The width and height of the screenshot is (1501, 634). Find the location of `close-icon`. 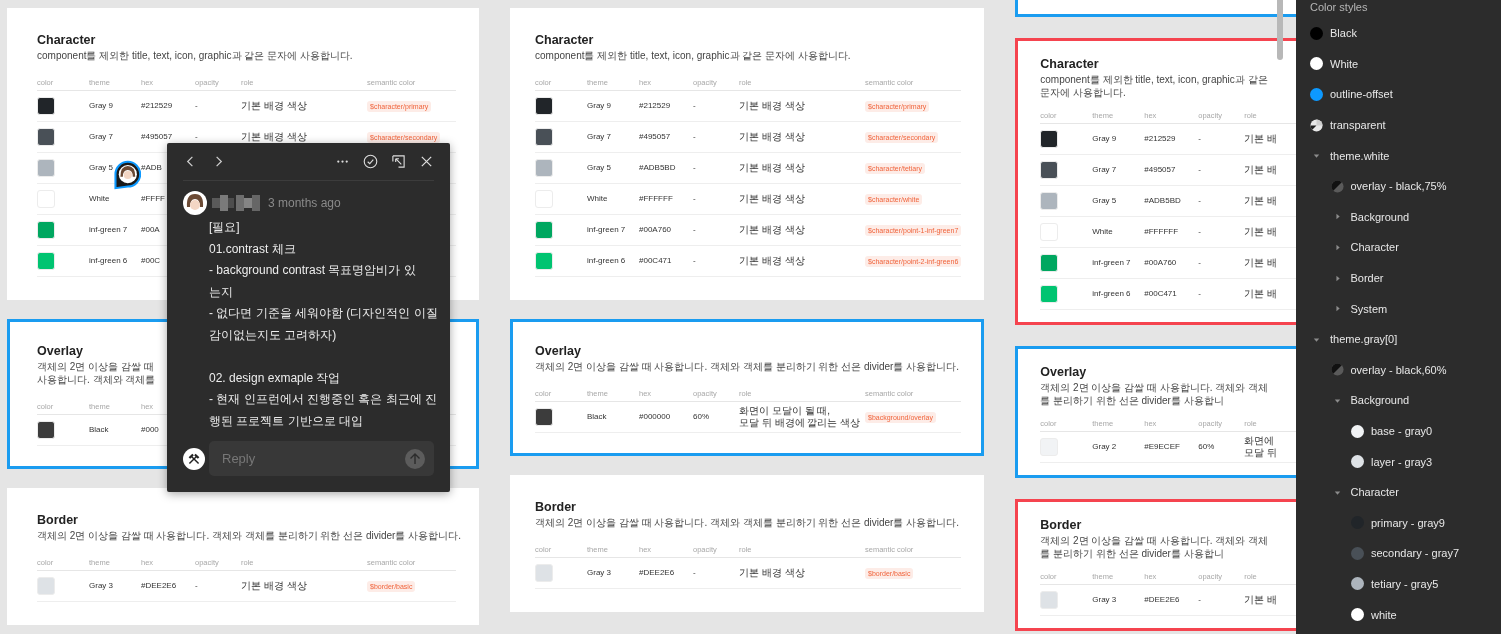

close-icon is located at coordinates (426, 161).